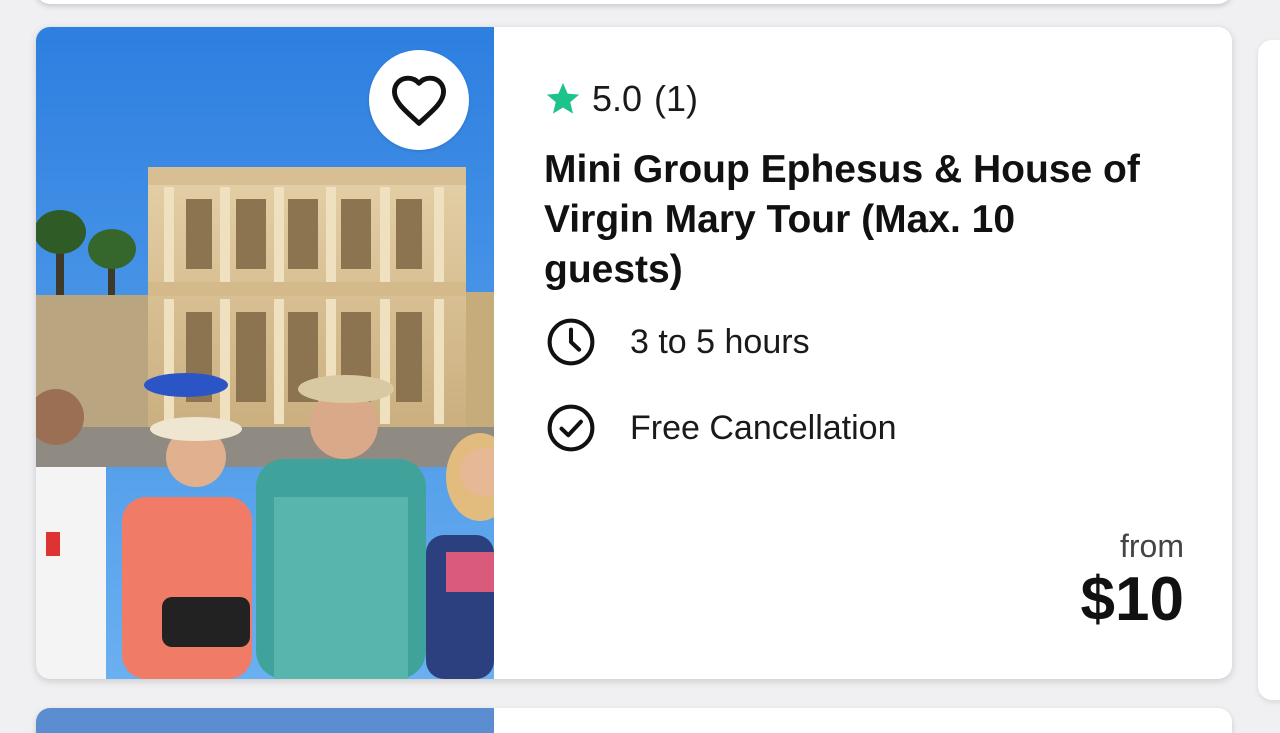  I want to click on previous-listing-card, so click(634, 2).